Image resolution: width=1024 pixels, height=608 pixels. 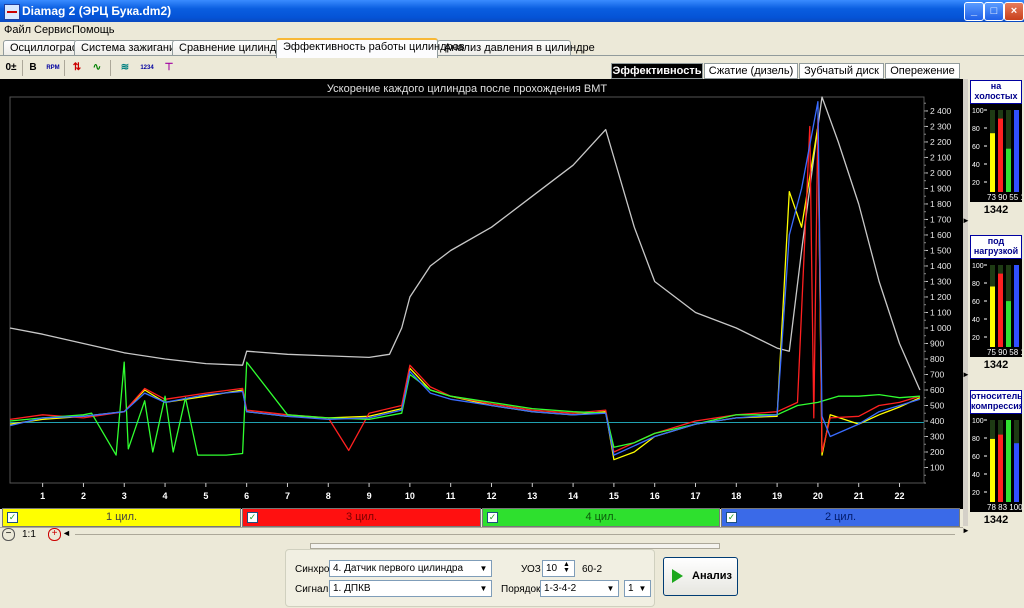 I want to click on mode-order: 1342, so click(x=996, y=520).